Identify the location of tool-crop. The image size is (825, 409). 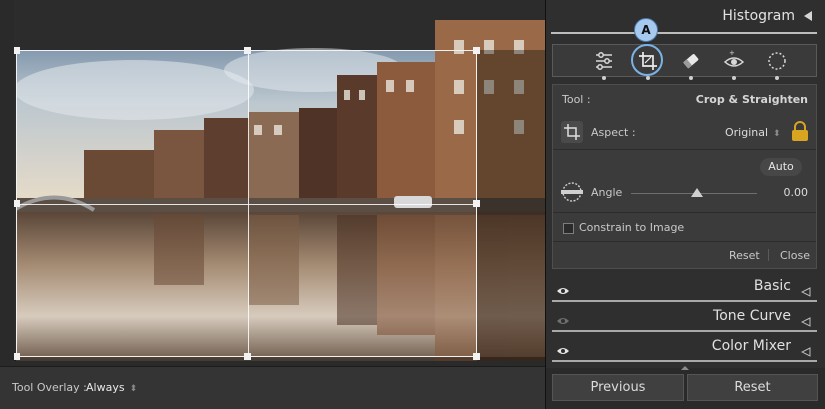
(647, 62).